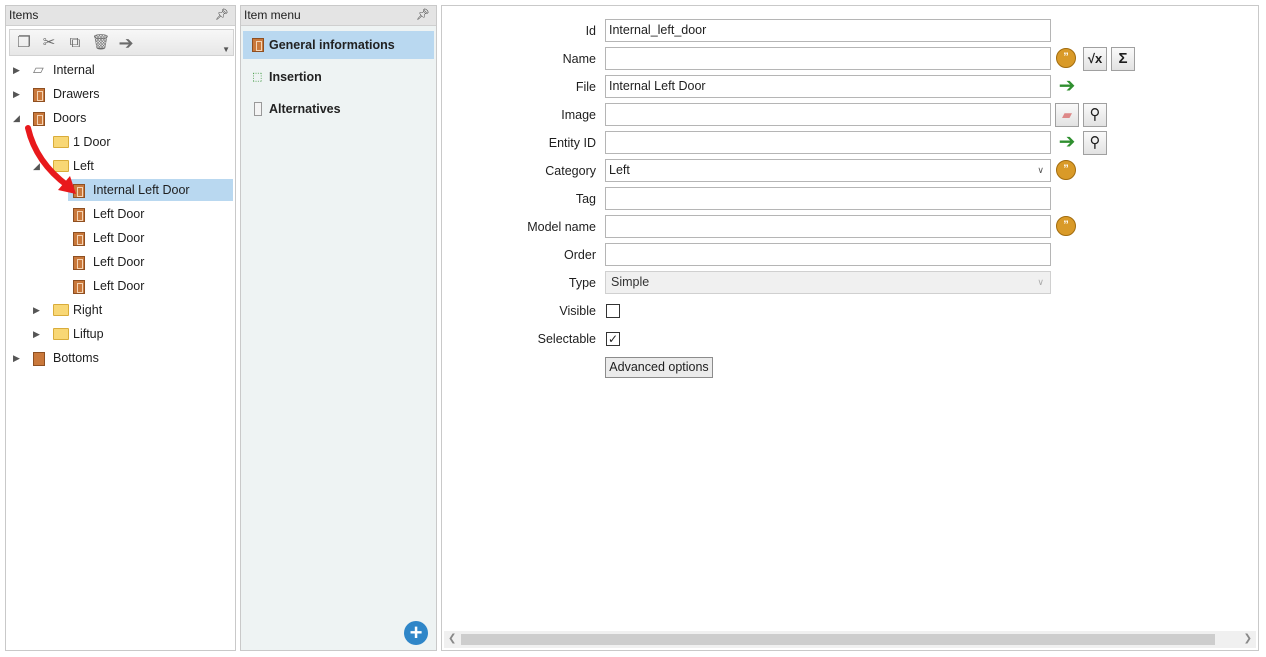 The height and width of the screenshot is (657, 1266). I want to click on alternatives-icon, so click(258, 109).